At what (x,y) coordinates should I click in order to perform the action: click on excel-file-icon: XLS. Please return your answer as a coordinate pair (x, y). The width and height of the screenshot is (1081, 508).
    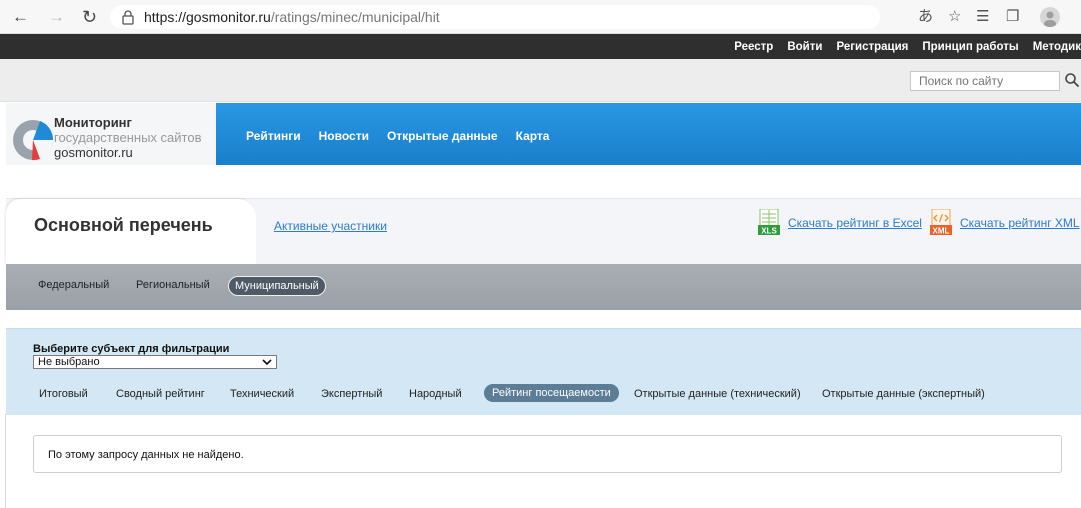
    Looking at the image, I should click on (769, 223).